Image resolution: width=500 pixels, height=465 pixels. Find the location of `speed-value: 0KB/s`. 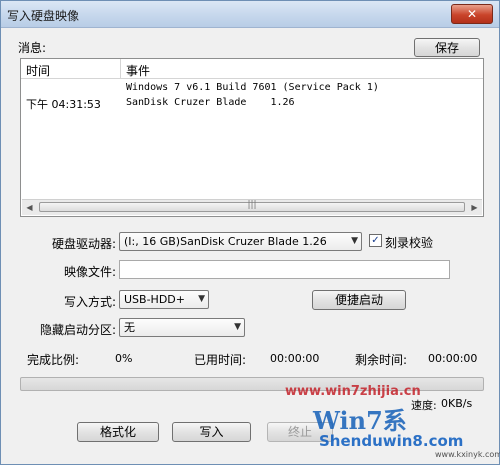

speed-value: 0KB/s is located at coordinates (457, 403).